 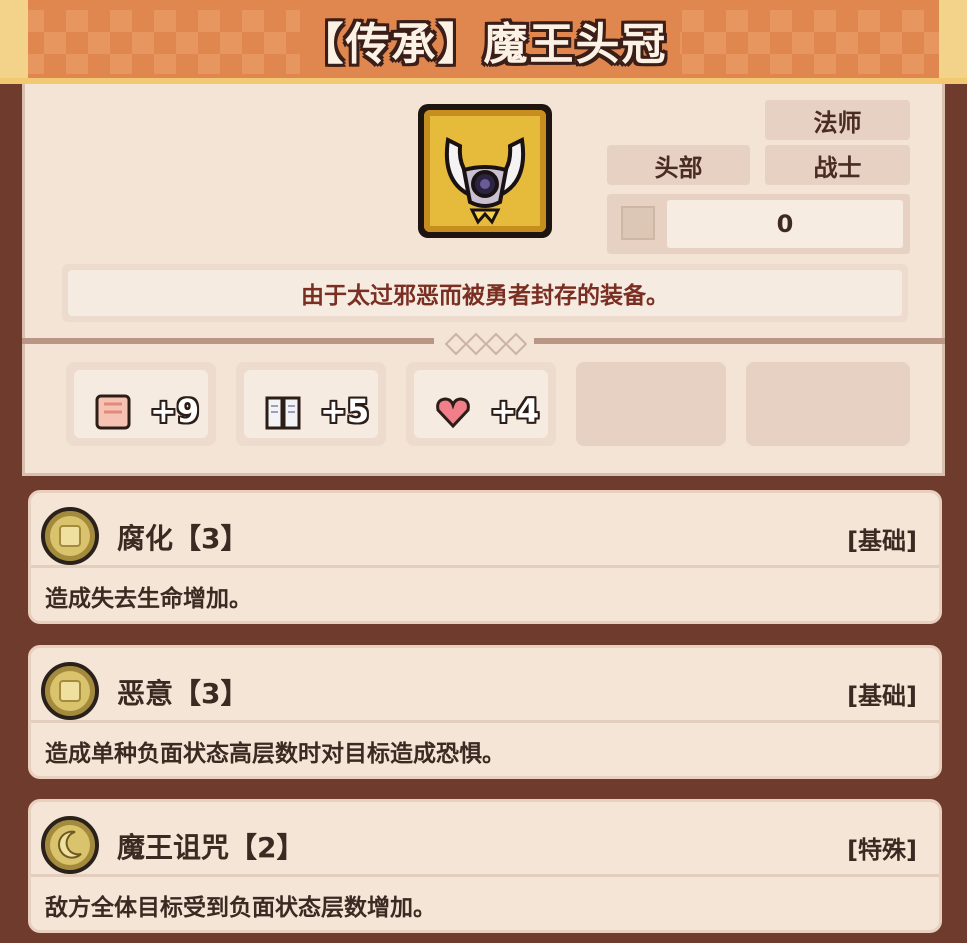 I want to click on book-icon, so click(x=283, y=412).